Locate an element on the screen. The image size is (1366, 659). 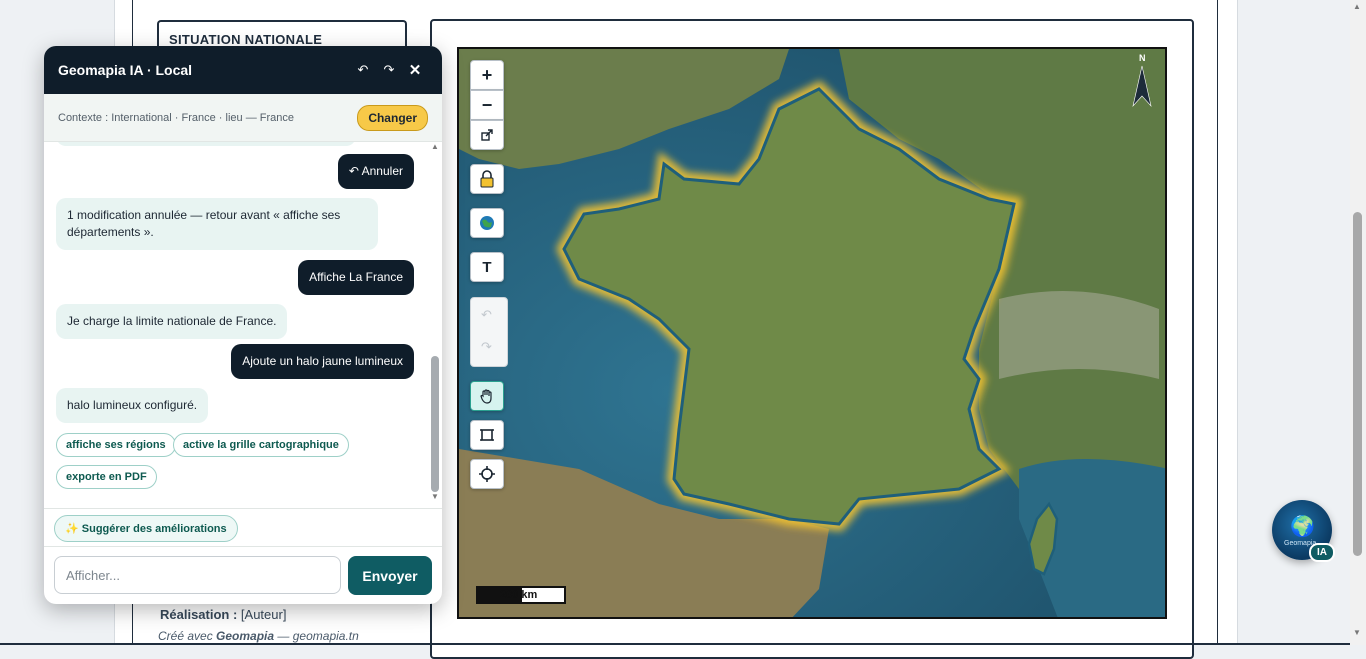
message-scrollbar: ▲ ▼ is located at coordinates (435, 323).